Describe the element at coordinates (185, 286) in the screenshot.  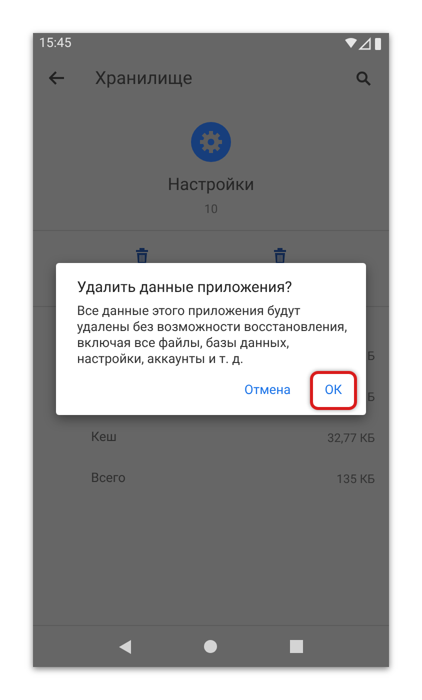
I see `dialog-title: Удалить данные приложения?` at that location.